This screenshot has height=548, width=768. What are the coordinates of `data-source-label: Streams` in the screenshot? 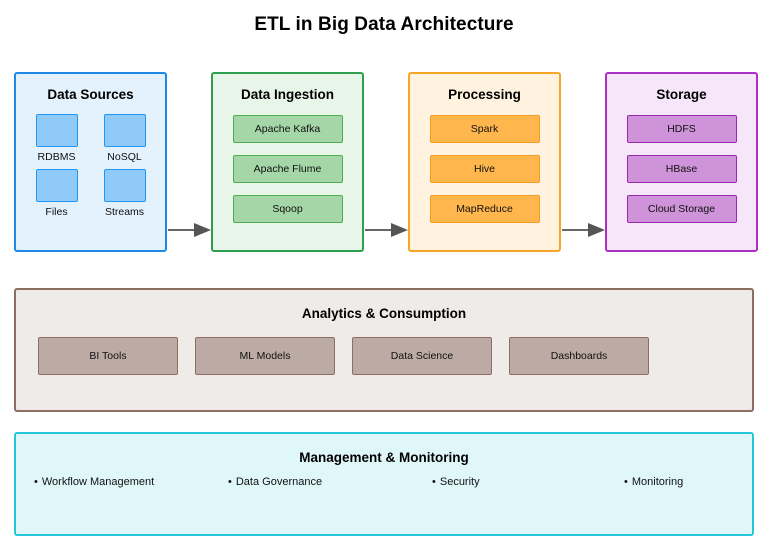 It's located at (124, 212).